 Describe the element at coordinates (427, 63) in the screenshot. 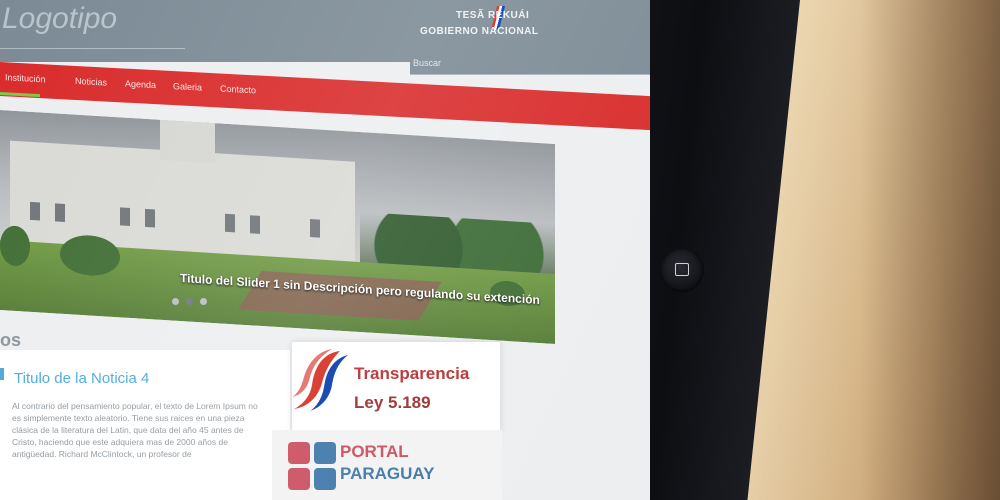

I see `search-label: Buscar` at that location.